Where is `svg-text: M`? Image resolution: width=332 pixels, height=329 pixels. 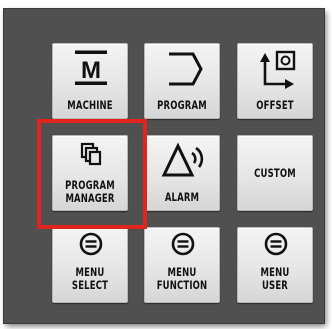
svg-text: M is located at coordinates (91, 70).